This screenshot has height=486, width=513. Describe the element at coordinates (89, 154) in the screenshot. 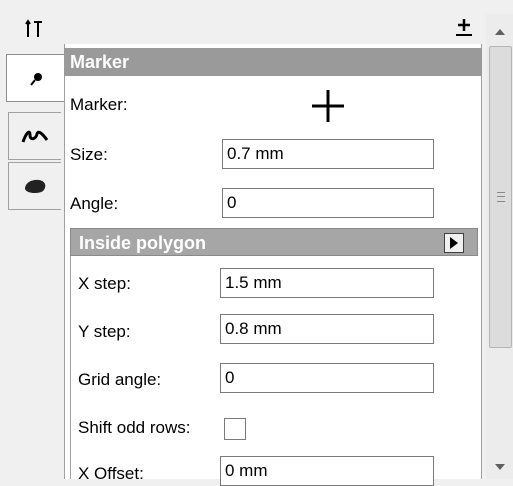

I see `size-label: Size:` at that location.